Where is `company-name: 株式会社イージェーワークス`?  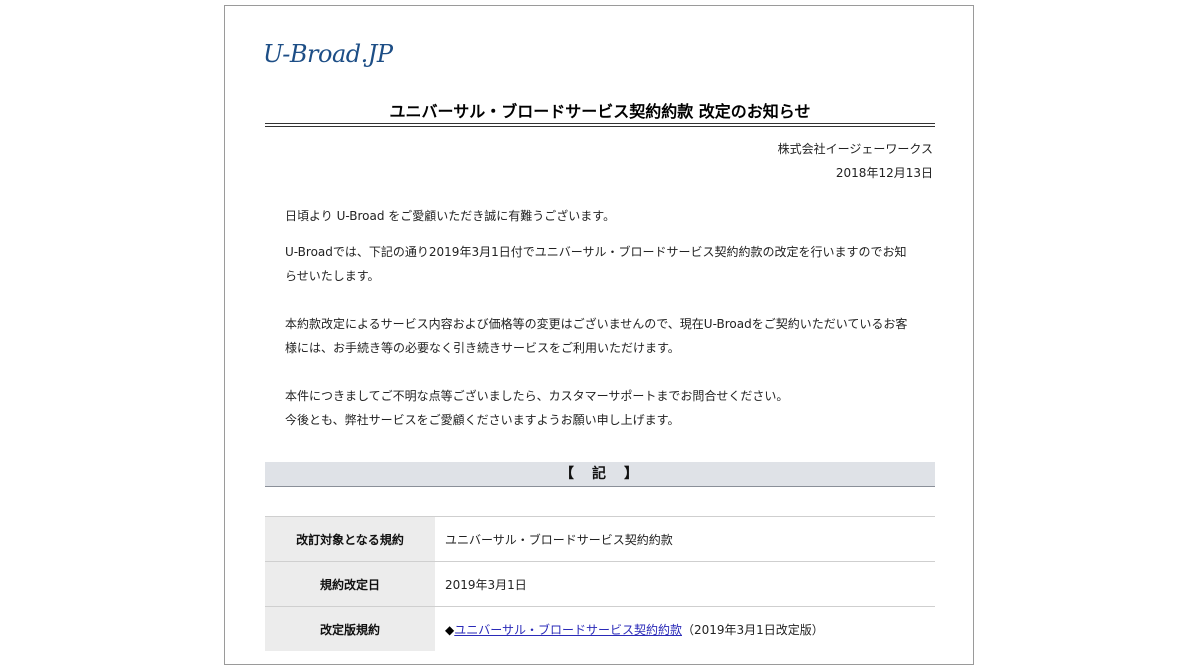
company-name: 株式会社イージェーワークス is located at coordinates (855, 149).